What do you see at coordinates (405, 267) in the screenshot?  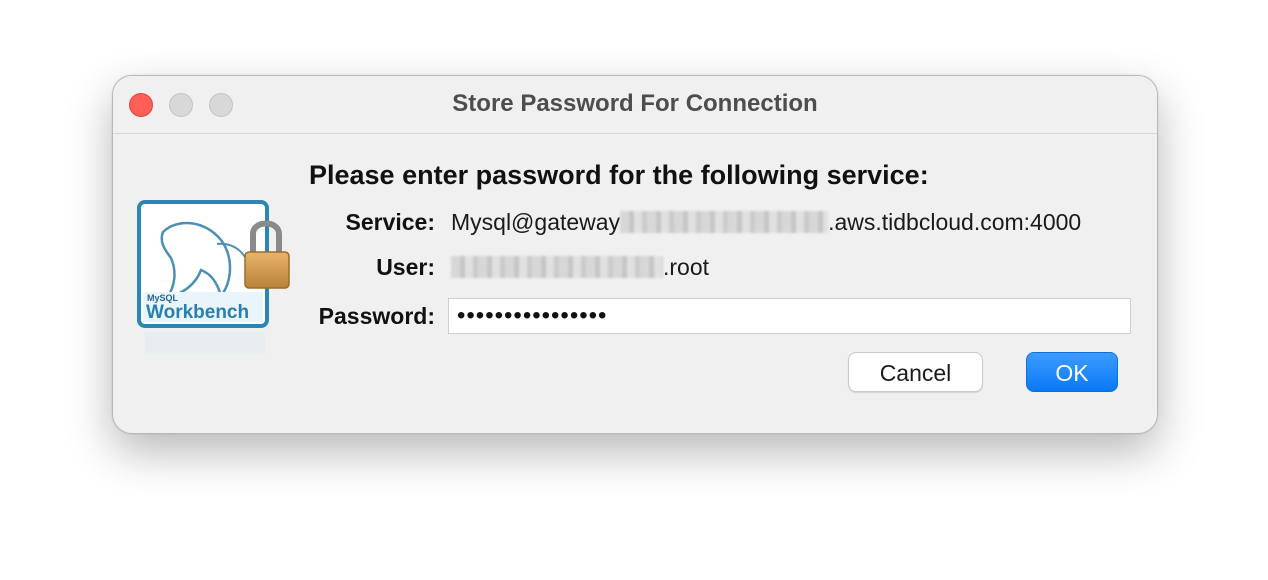 I see `user-label: User:` at bounding box center [405, 267].